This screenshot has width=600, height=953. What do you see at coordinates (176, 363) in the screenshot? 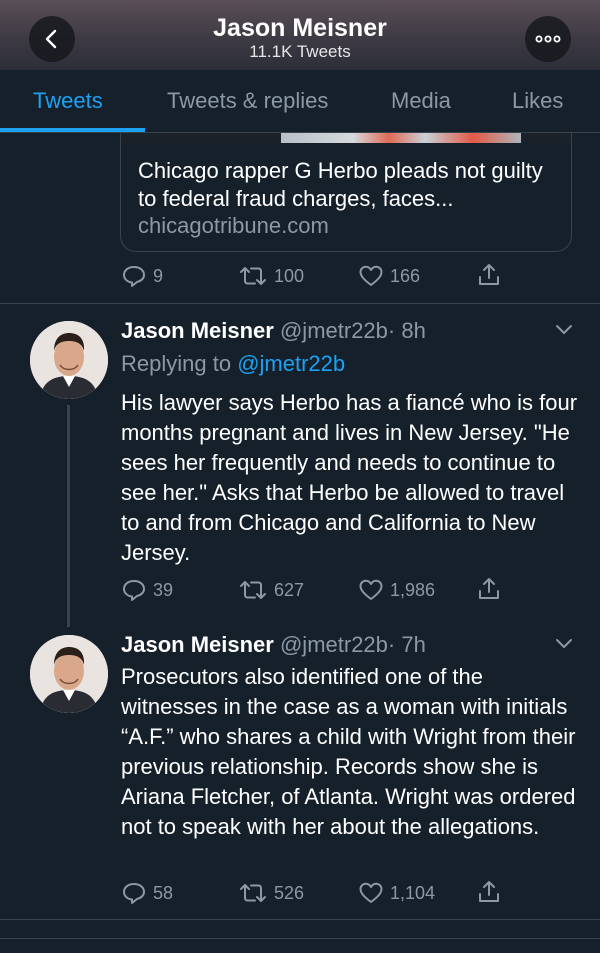
I see `replying-to-label: Replying to` at bounding box center [176, 363].